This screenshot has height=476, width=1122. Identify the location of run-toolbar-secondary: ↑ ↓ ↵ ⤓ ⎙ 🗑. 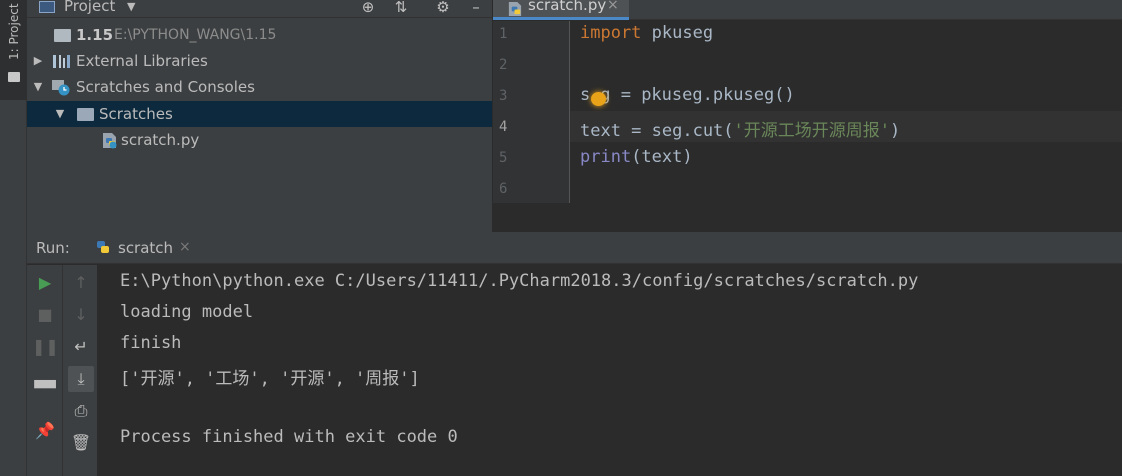
(80, 370).